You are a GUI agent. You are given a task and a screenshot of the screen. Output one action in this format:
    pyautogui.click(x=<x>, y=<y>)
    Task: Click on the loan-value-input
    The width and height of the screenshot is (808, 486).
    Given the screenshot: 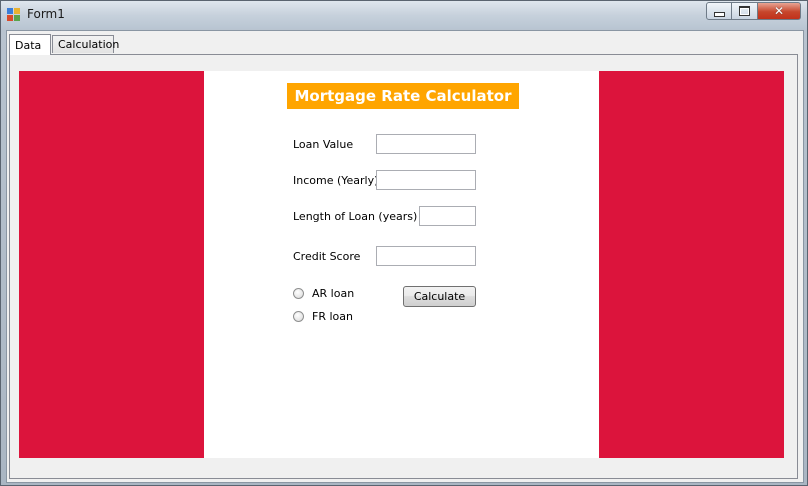 What is the action you would take?
    pyautogui.click(x=426, y=144)
    